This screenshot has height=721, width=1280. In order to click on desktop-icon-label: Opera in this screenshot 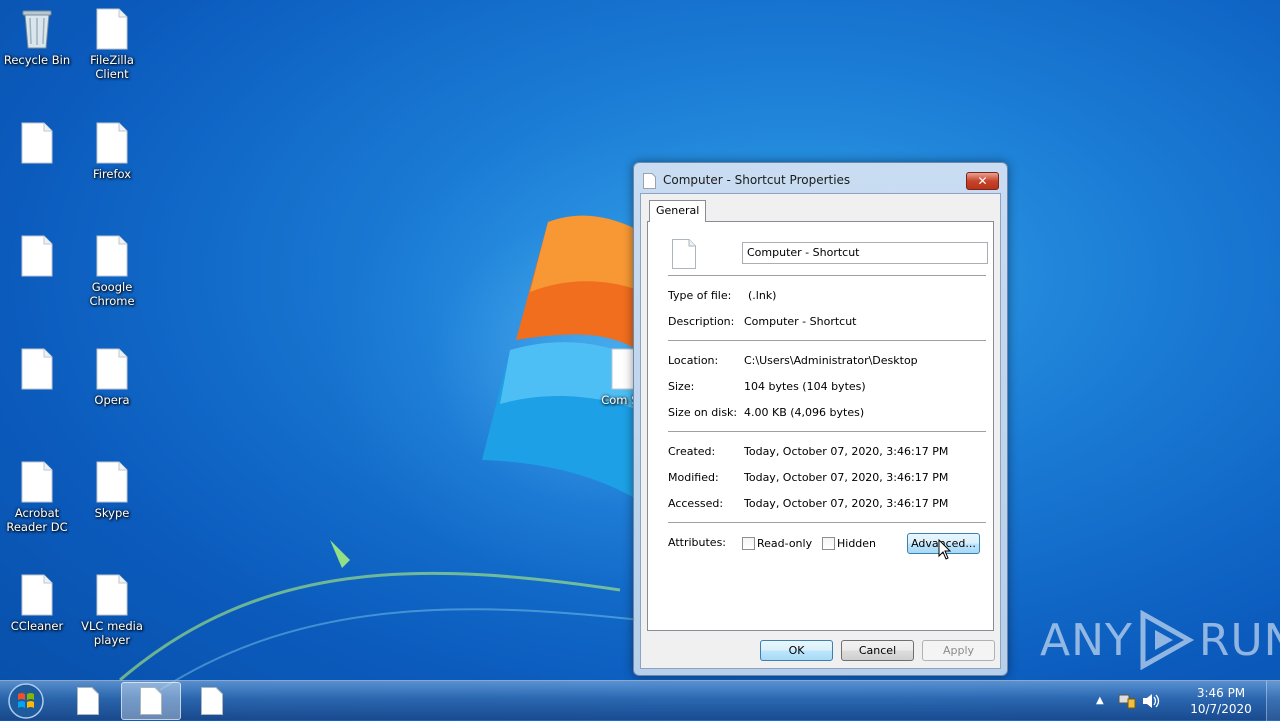, I will do `click(112, 400)`.